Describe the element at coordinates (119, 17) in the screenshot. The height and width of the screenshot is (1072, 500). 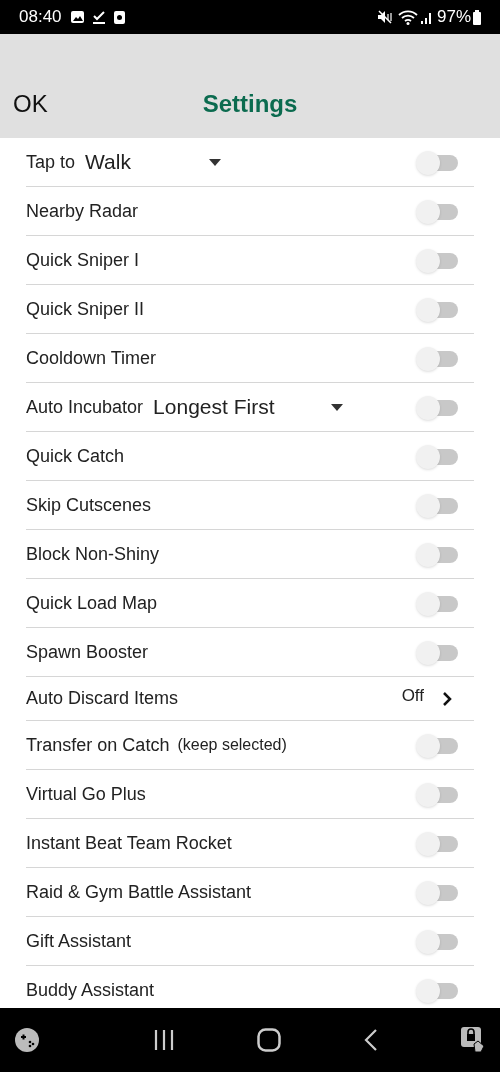
I see `camera-icon` at that location.